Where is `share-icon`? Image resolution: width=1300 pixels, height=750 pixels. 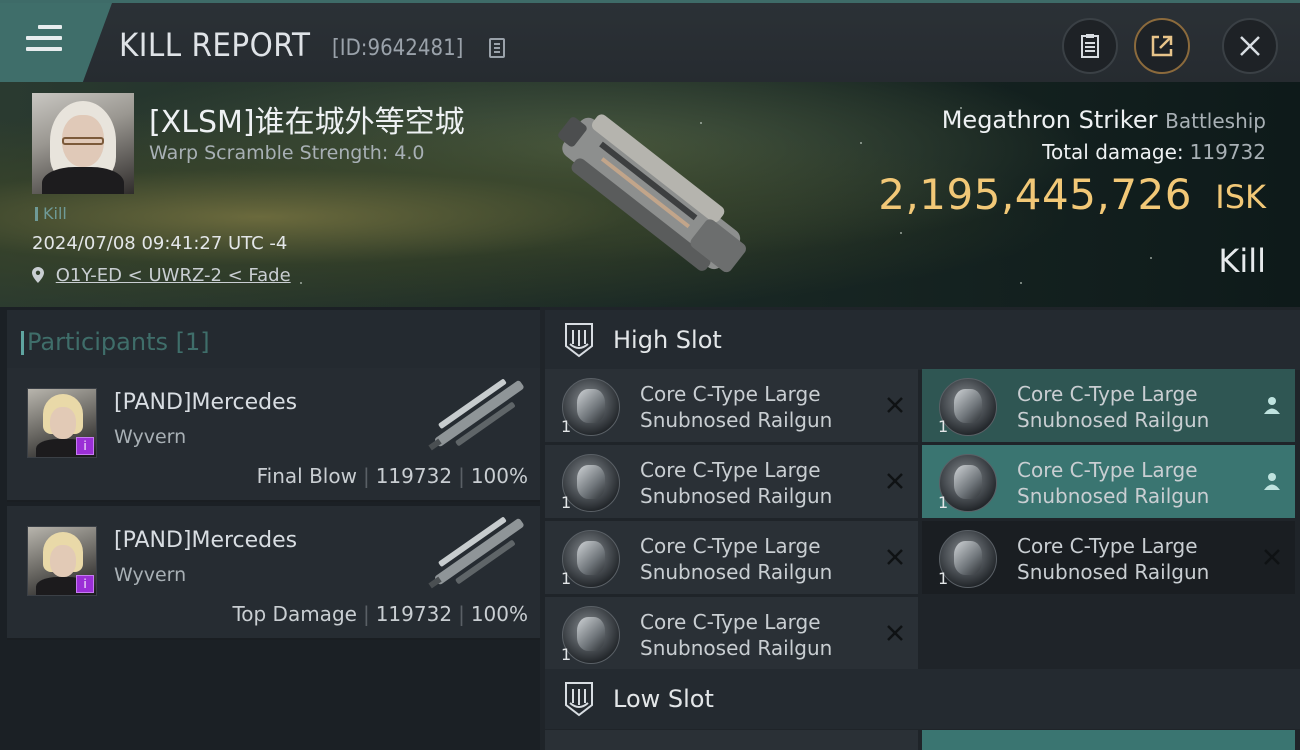
share-icon is located at coordinates (1162, 46).